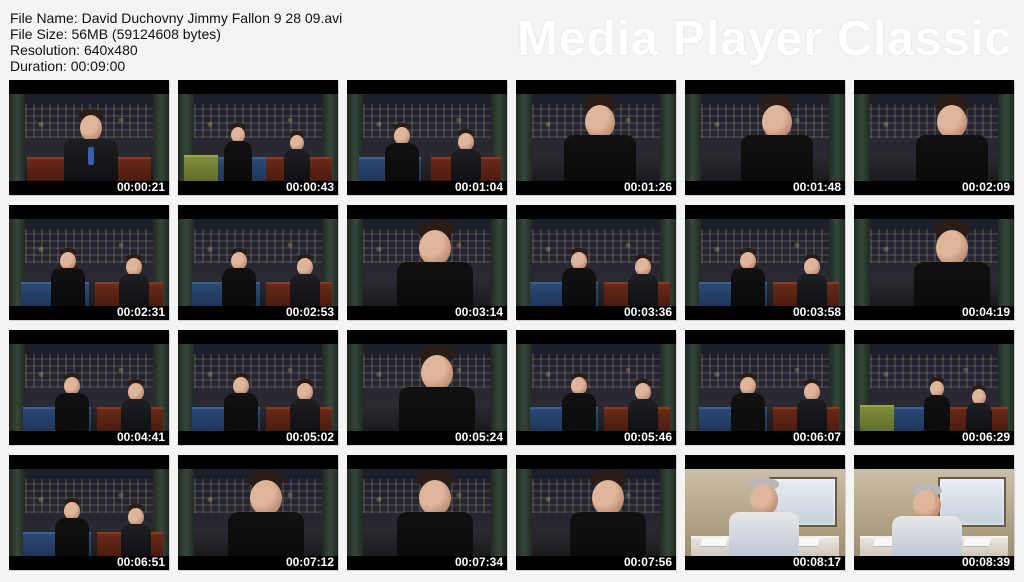 The width and height of the screenshot is (1024, 582). Describe the element at coordinates (596, 387) in the screenshot. I see `thumbnail: 00:05:46` at that location.